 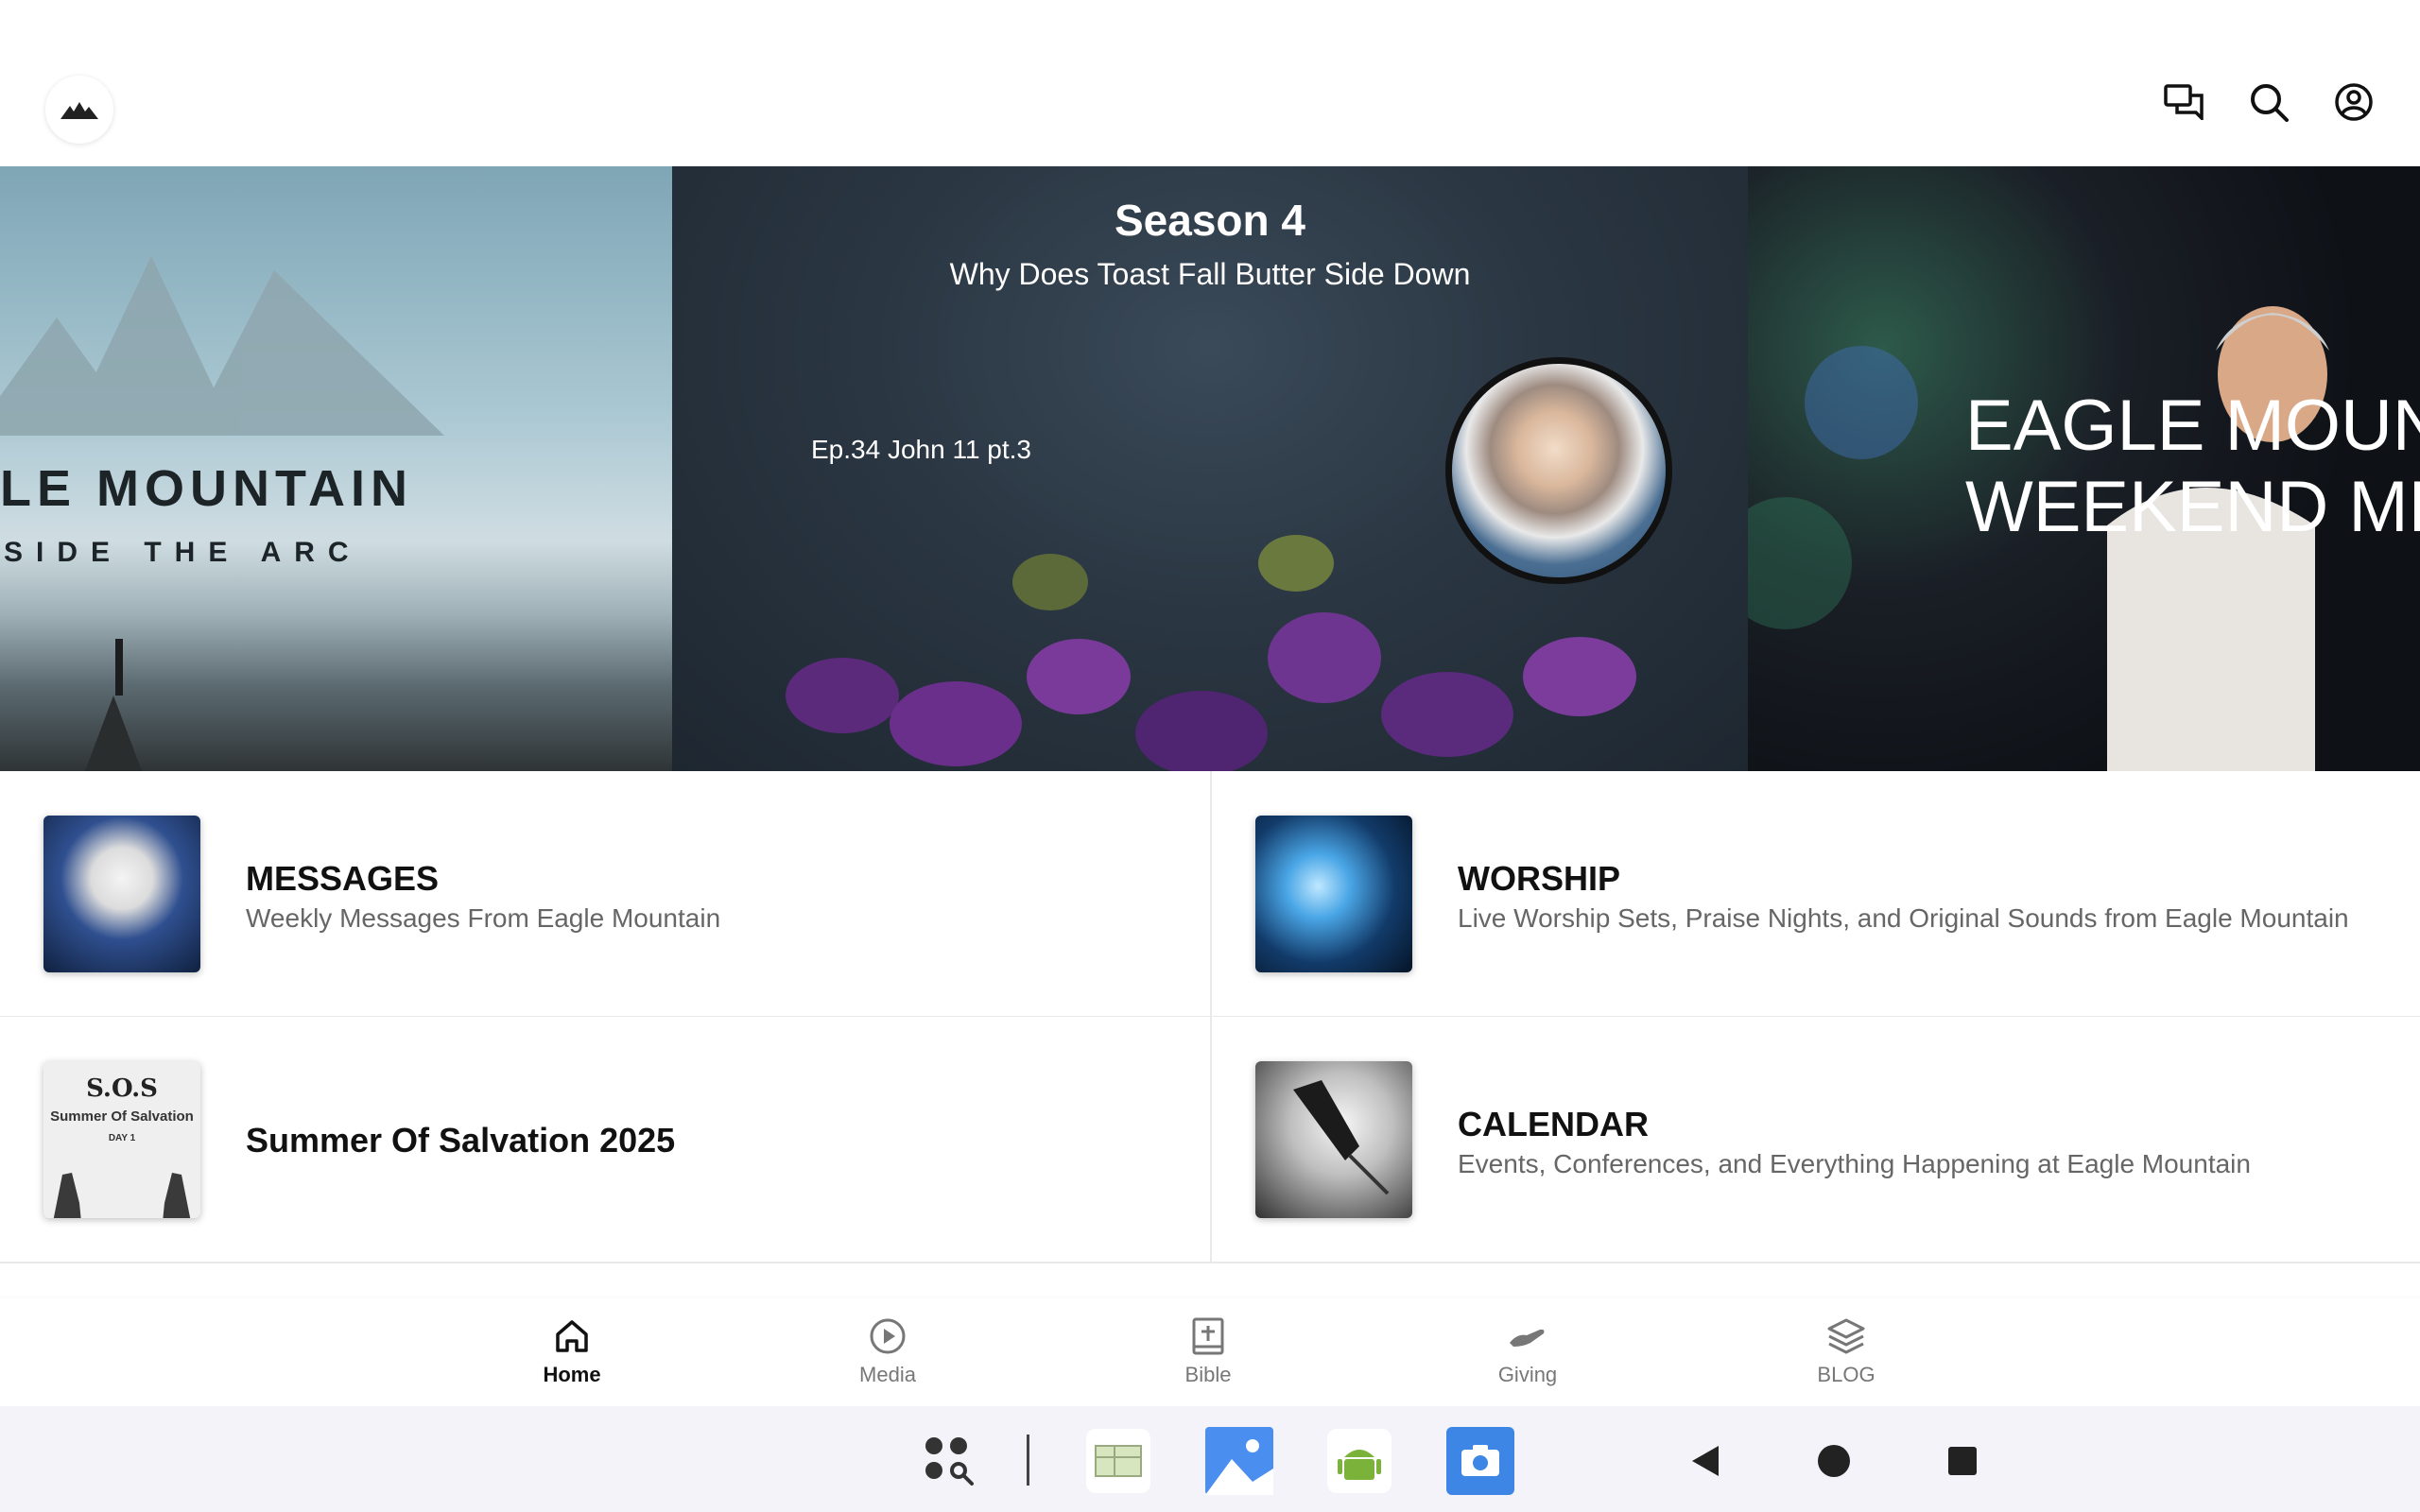 I want to click on top-actions, so click(x=2269, y=102).